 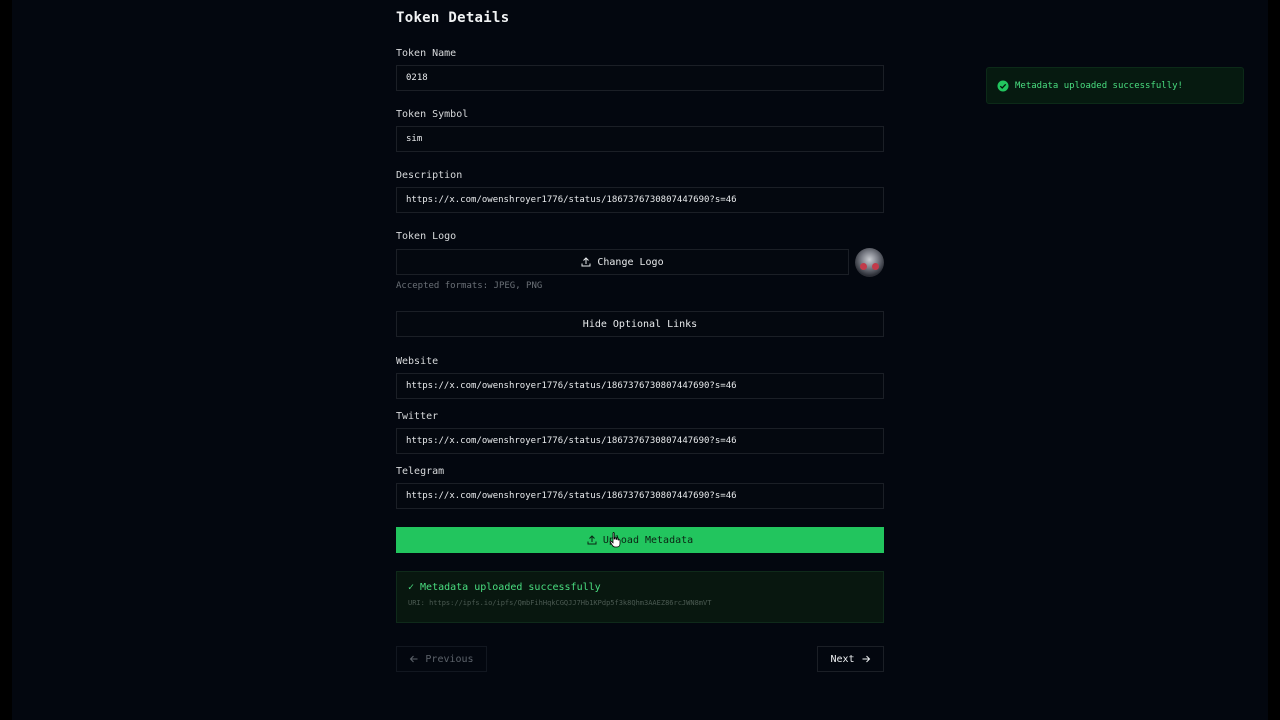 I want to click on next-label: Next, so click(x=842, y=659).